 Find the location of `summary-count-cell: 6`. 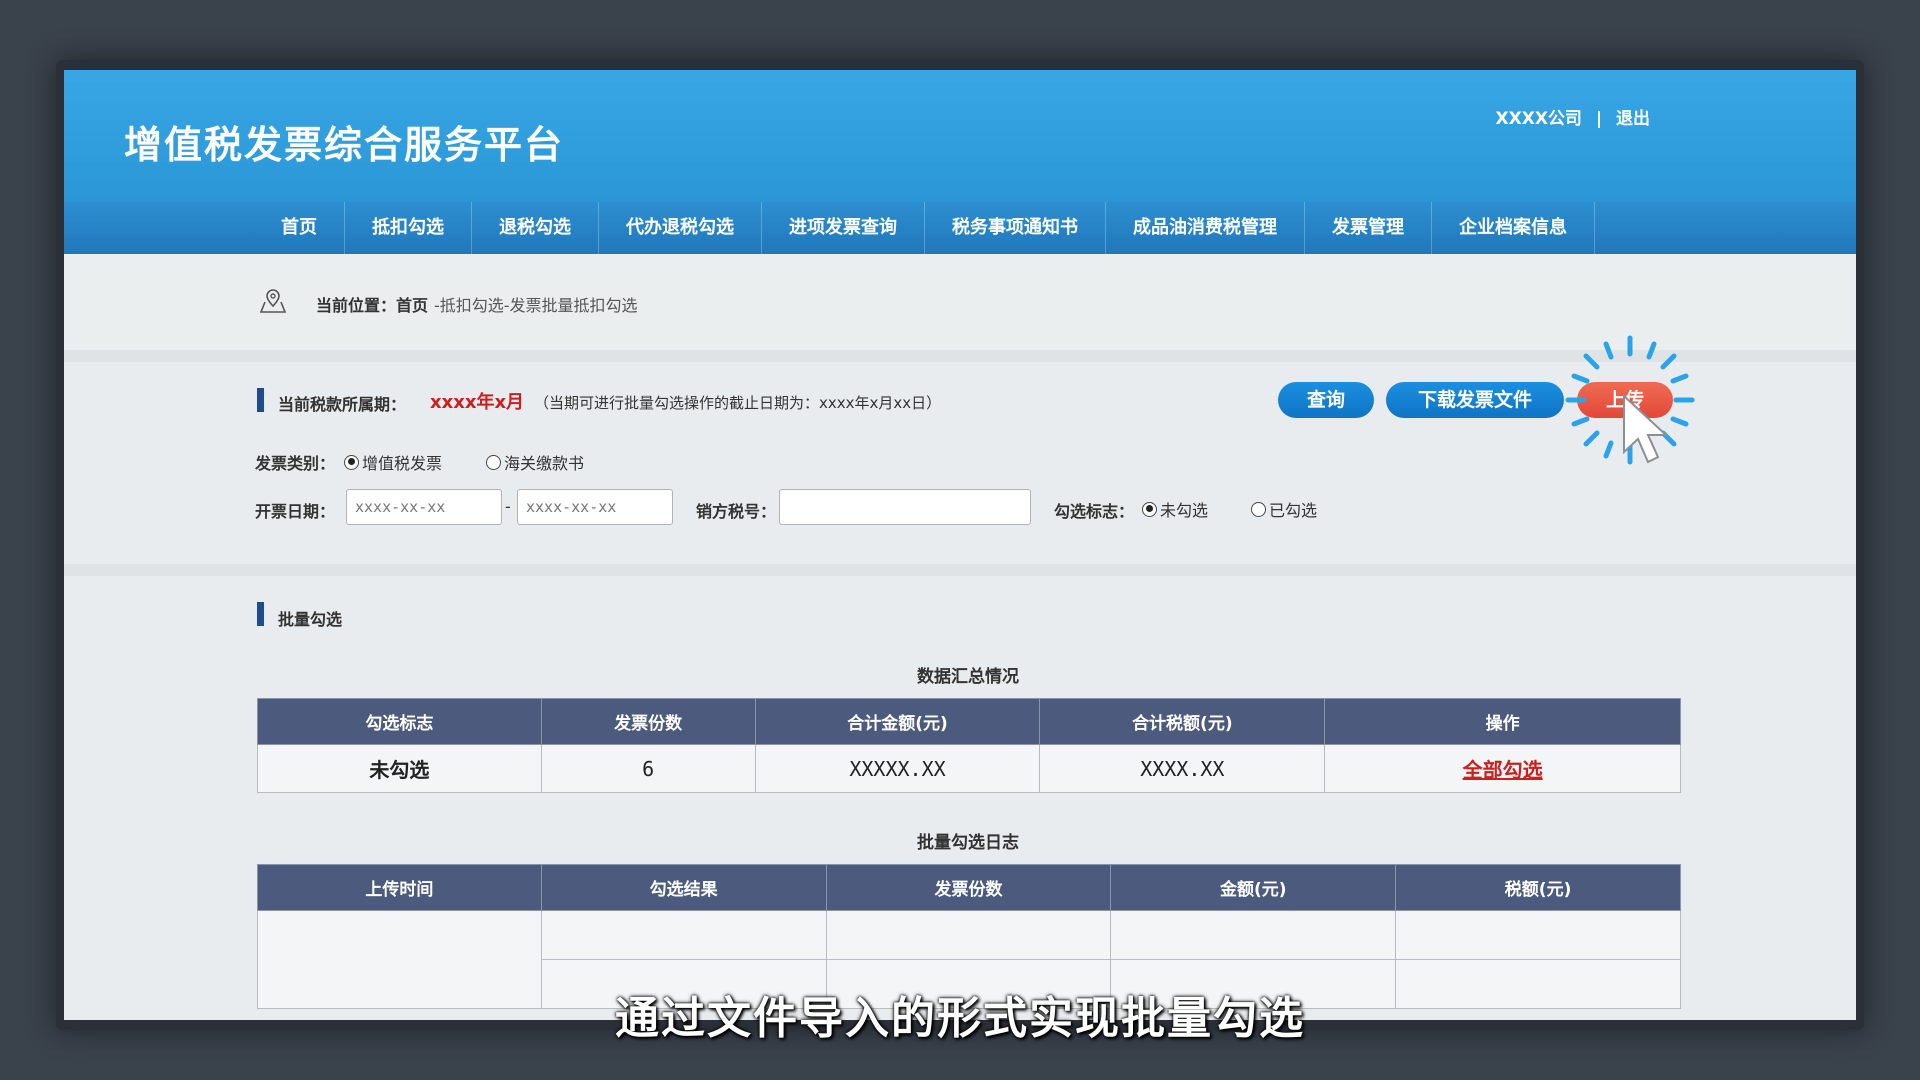

summary-count-cell: 6 is located at coordinates (648, 768).